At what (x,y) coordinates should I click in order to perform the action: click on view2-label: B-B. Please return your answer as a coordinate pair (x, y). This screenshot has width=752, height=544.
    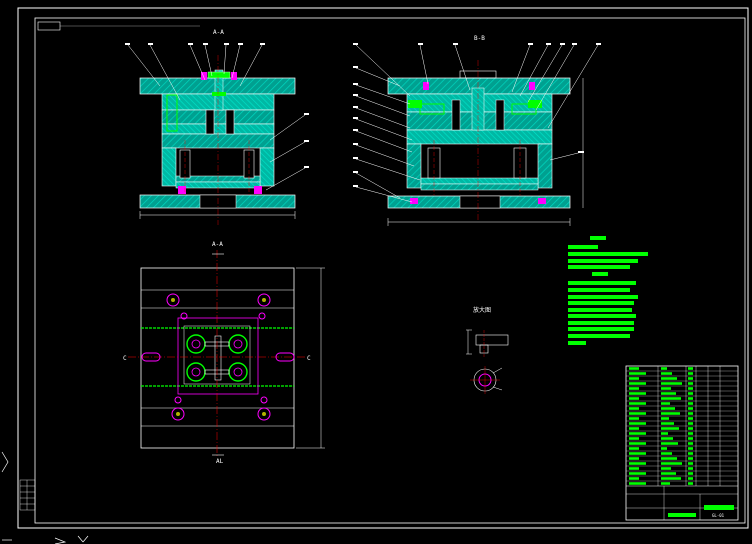
    Looking at the image, I should click on (479, 38).